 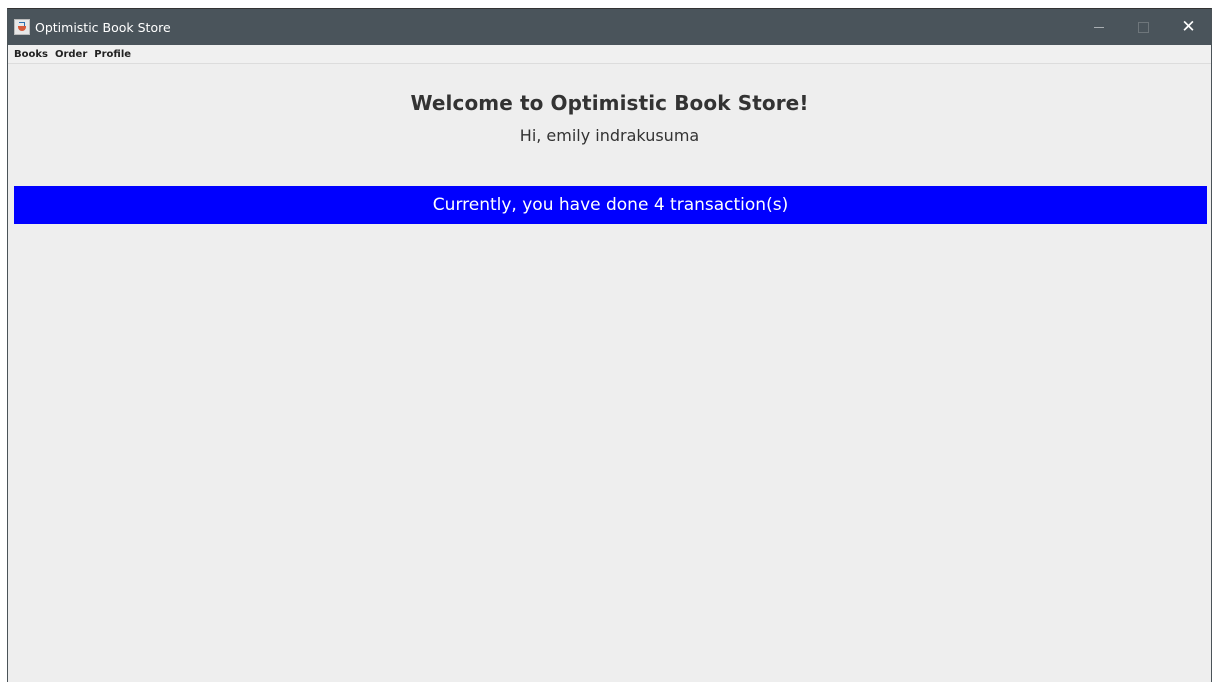 What do you see at coordinates (71, 54) in the screenshot?
I see `menu-order: Order` at bounding box center [71, 54].